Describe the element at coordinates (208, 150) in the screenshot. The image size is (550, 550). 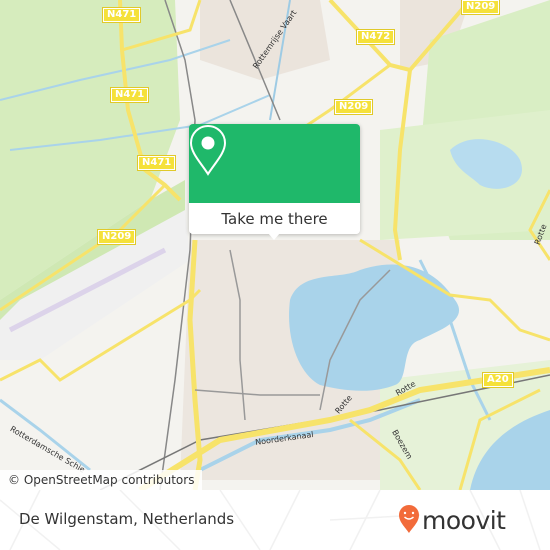
I see `map-pin-icon` at that location.